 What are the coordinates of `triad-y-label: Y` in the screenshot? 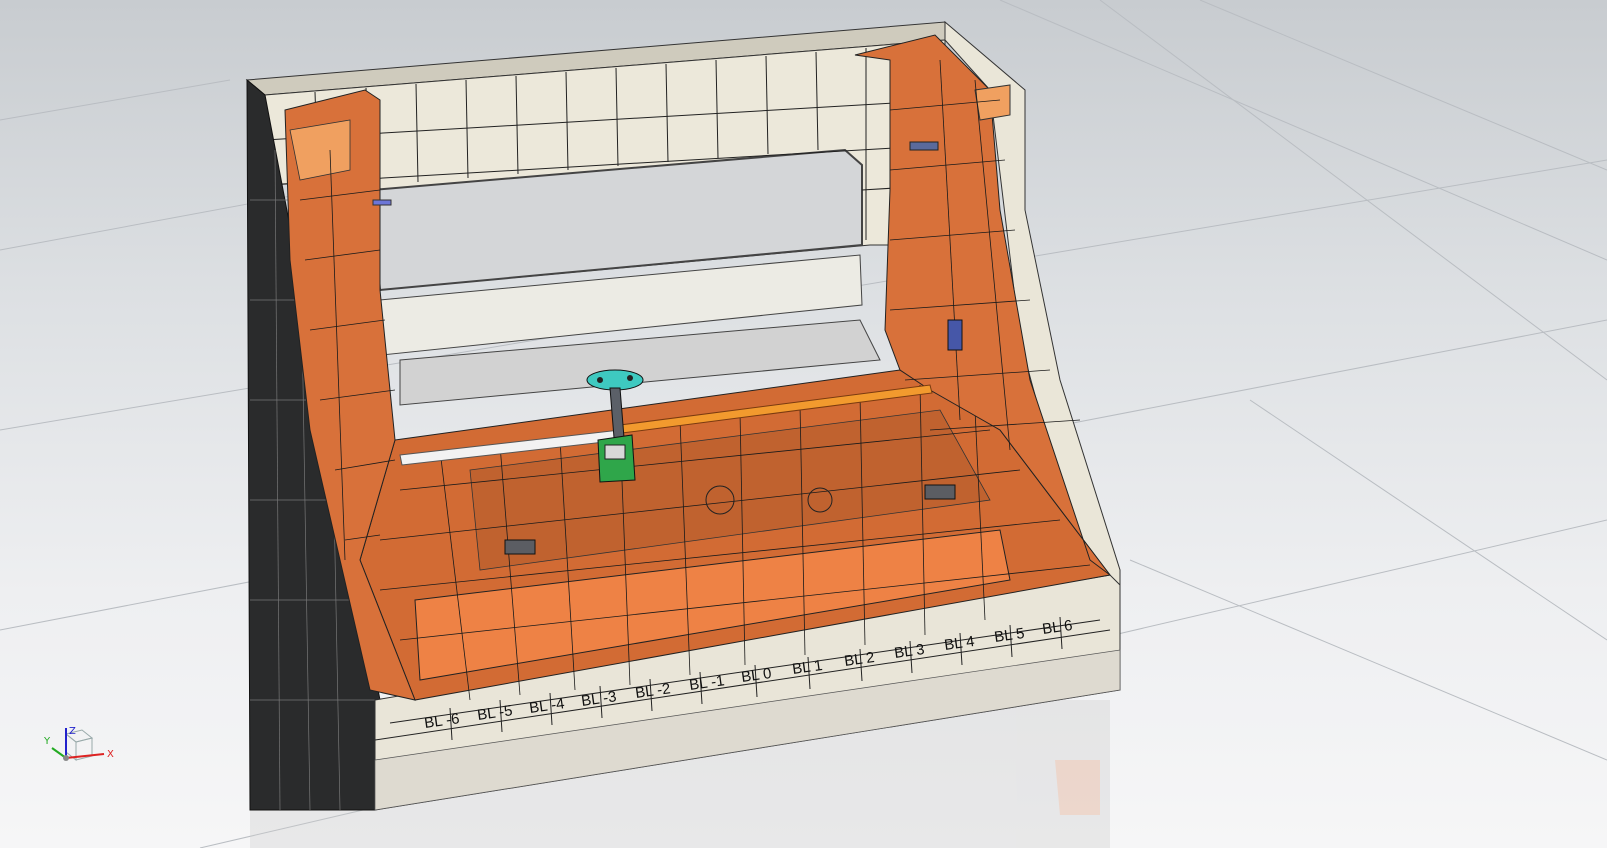 It's located at (47, 741).